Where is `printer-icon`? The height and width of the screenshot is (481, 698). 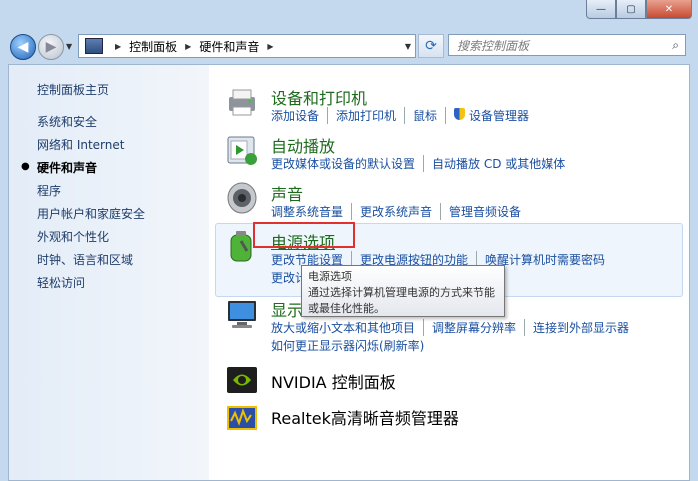 printer-icon is located at coordinates (242, 102).